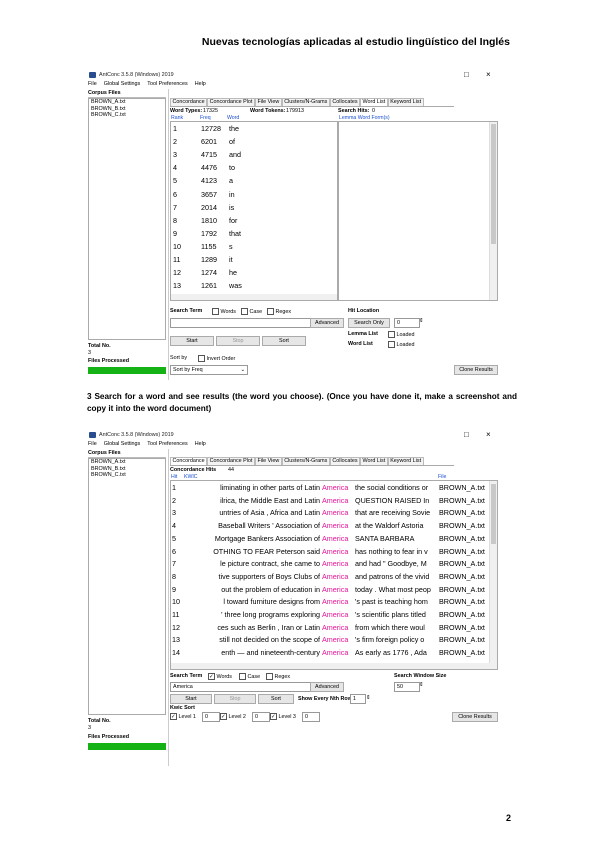 The width and height of the screenshot is (599, 848). I want to click on window-size-input: 50, so click(407, 687).